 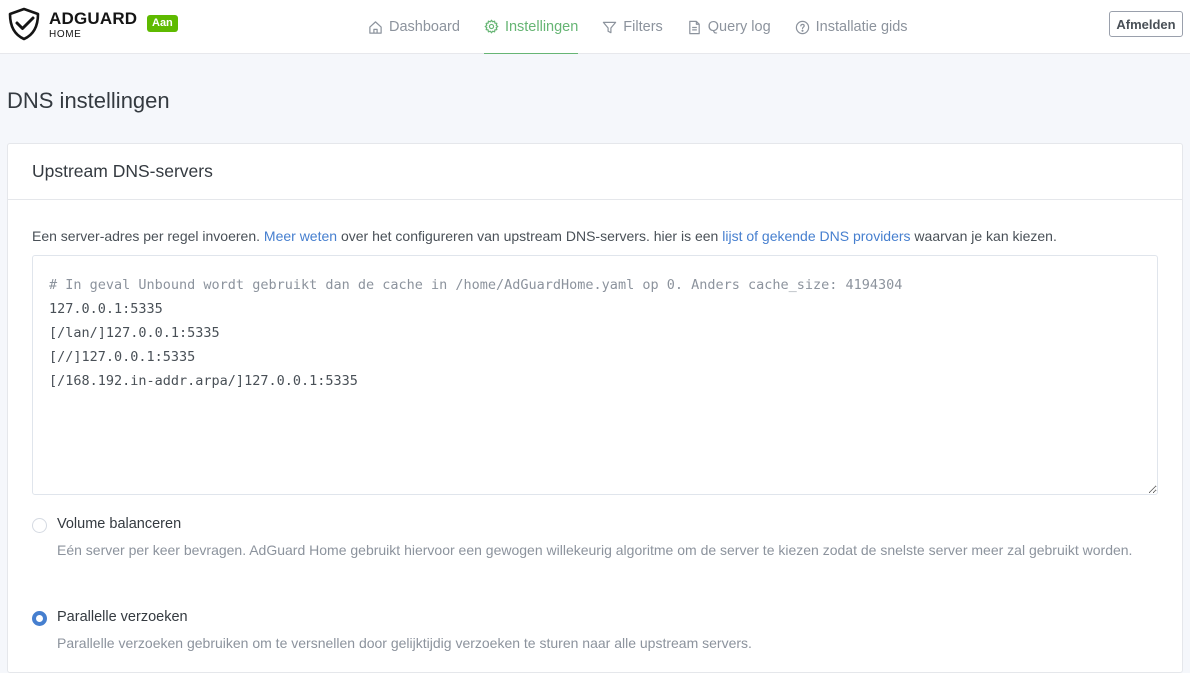 I want to click on status-badge: Aan, so click(x=162, y=23).